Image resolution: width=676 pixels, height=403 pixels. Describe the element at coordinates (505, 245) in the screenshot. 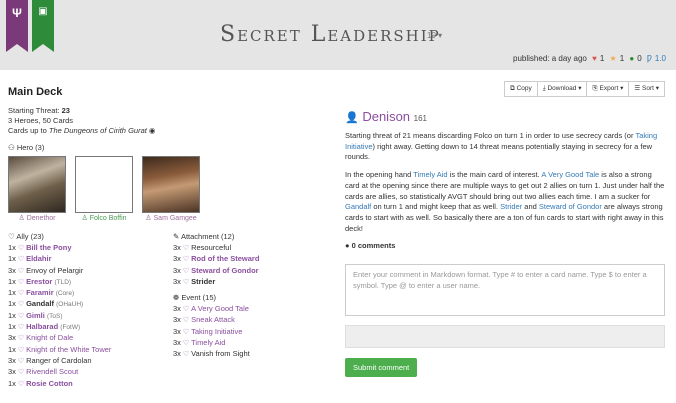

I see `comments-heading: ● 0 comments` at that location.